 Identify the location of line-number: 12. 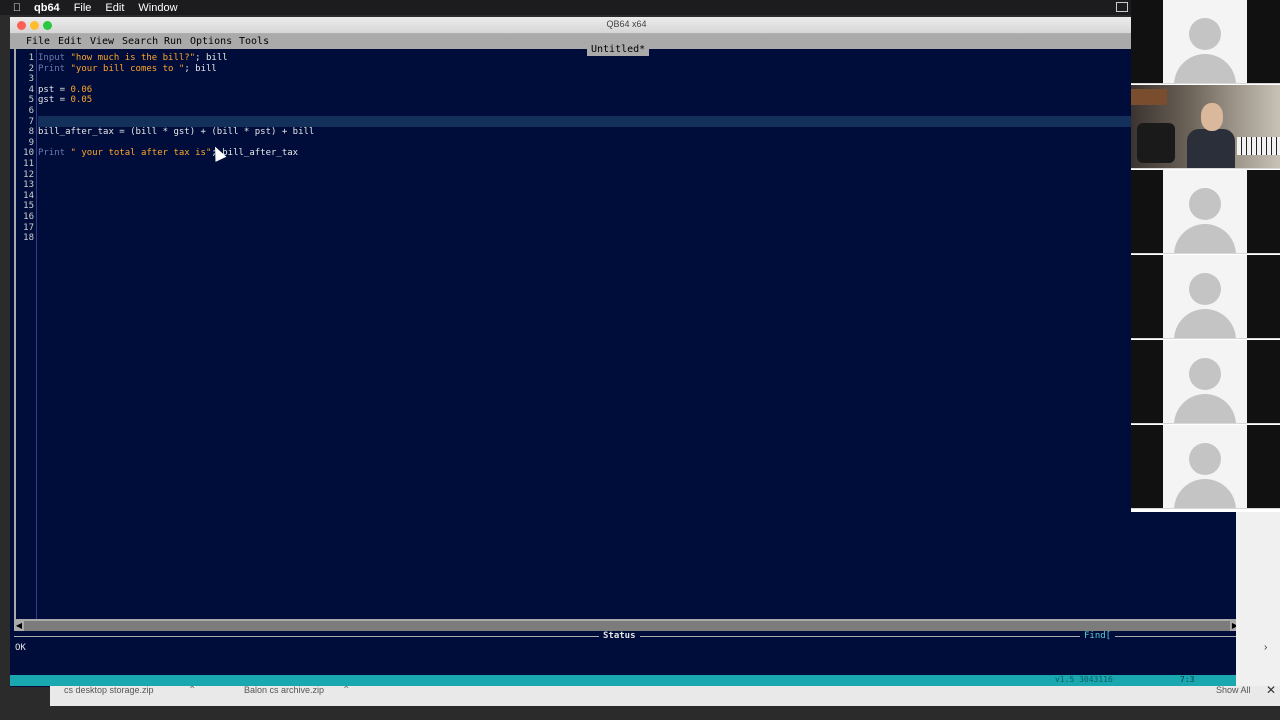
(28, 174).